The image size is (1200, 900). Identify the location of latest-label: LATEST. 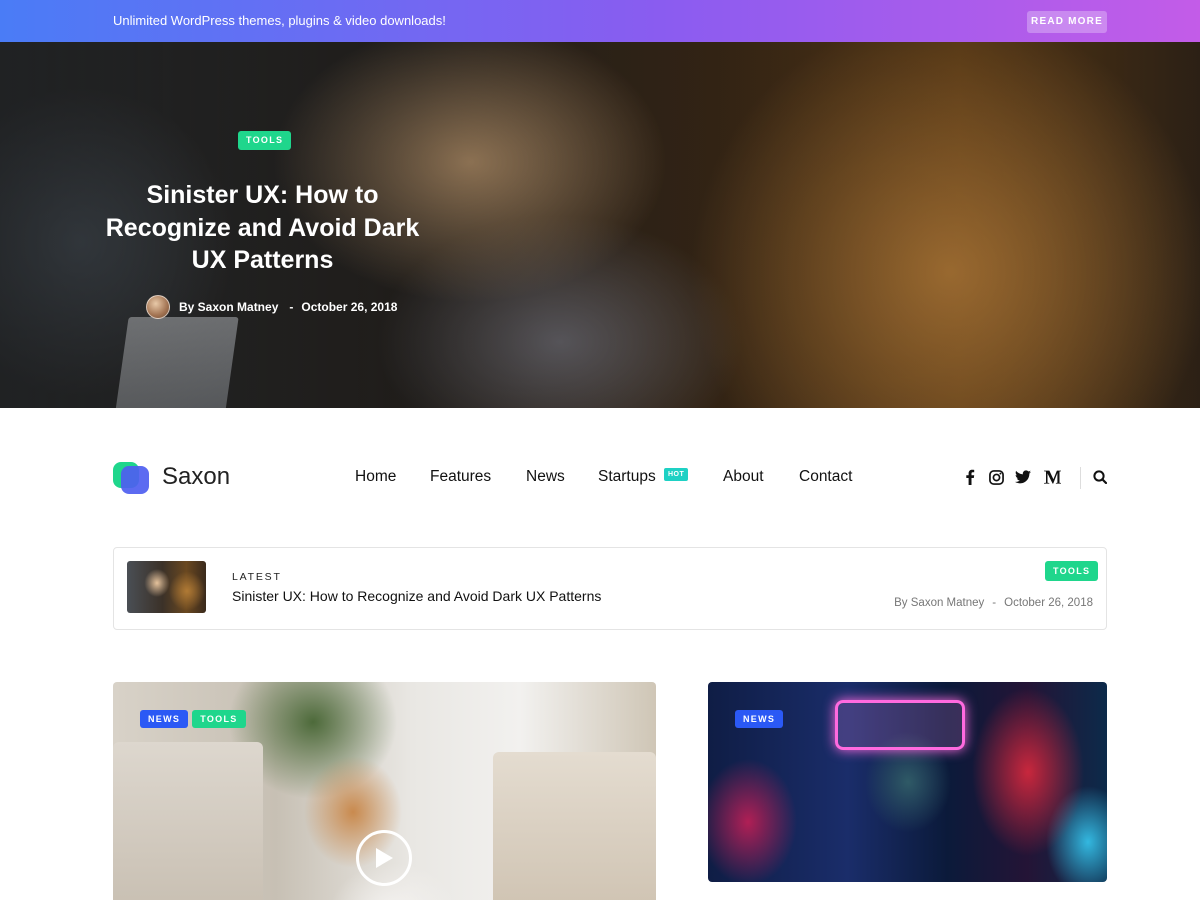
(257, 577).